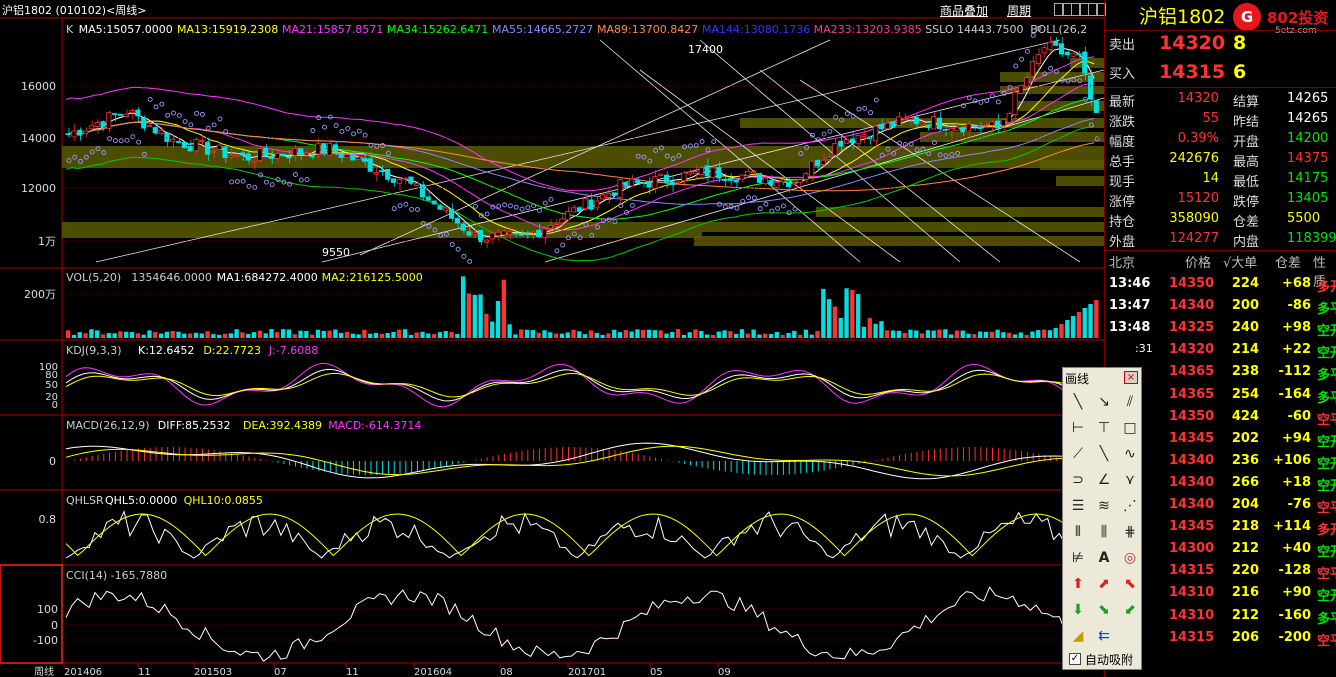  What do you see at coordinates (1104, 480) in the screenshot?
I see `angle-line-icon: ∠` at bounding box center [1104, 480].